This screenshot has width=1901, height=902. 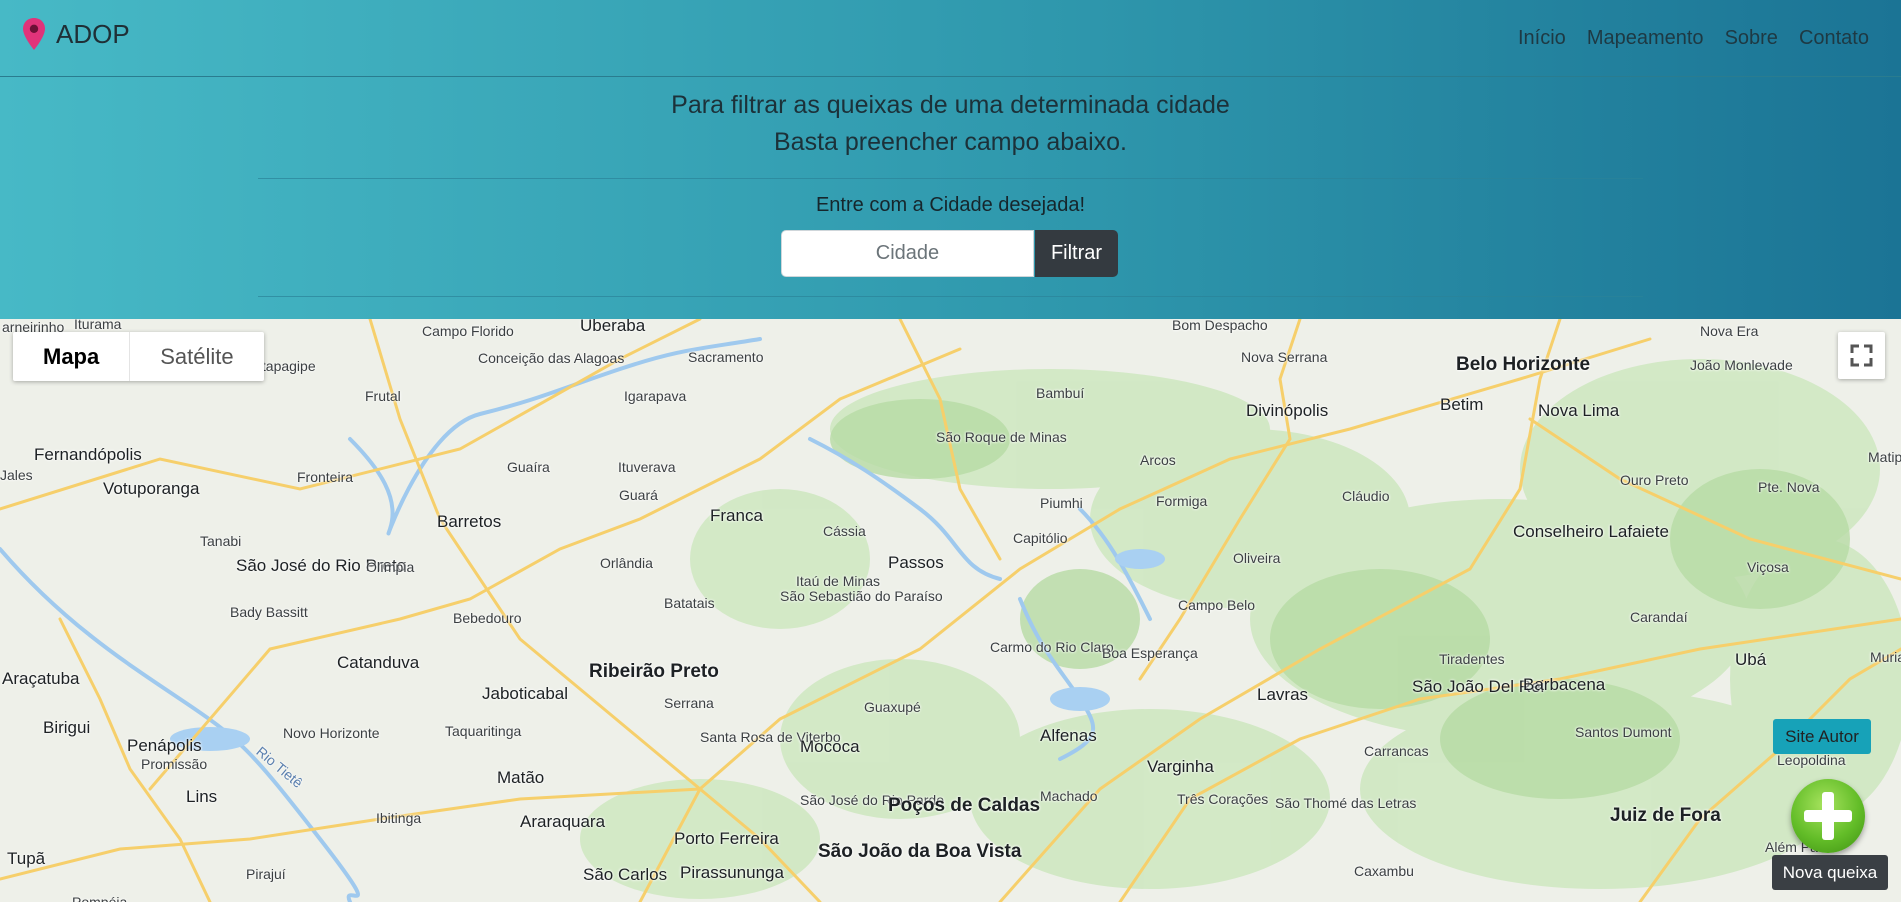 What do you see at coordinates (221, 541) in the screenshot?
I see `map-place: Tanabi` at bounding box center [221, 541].